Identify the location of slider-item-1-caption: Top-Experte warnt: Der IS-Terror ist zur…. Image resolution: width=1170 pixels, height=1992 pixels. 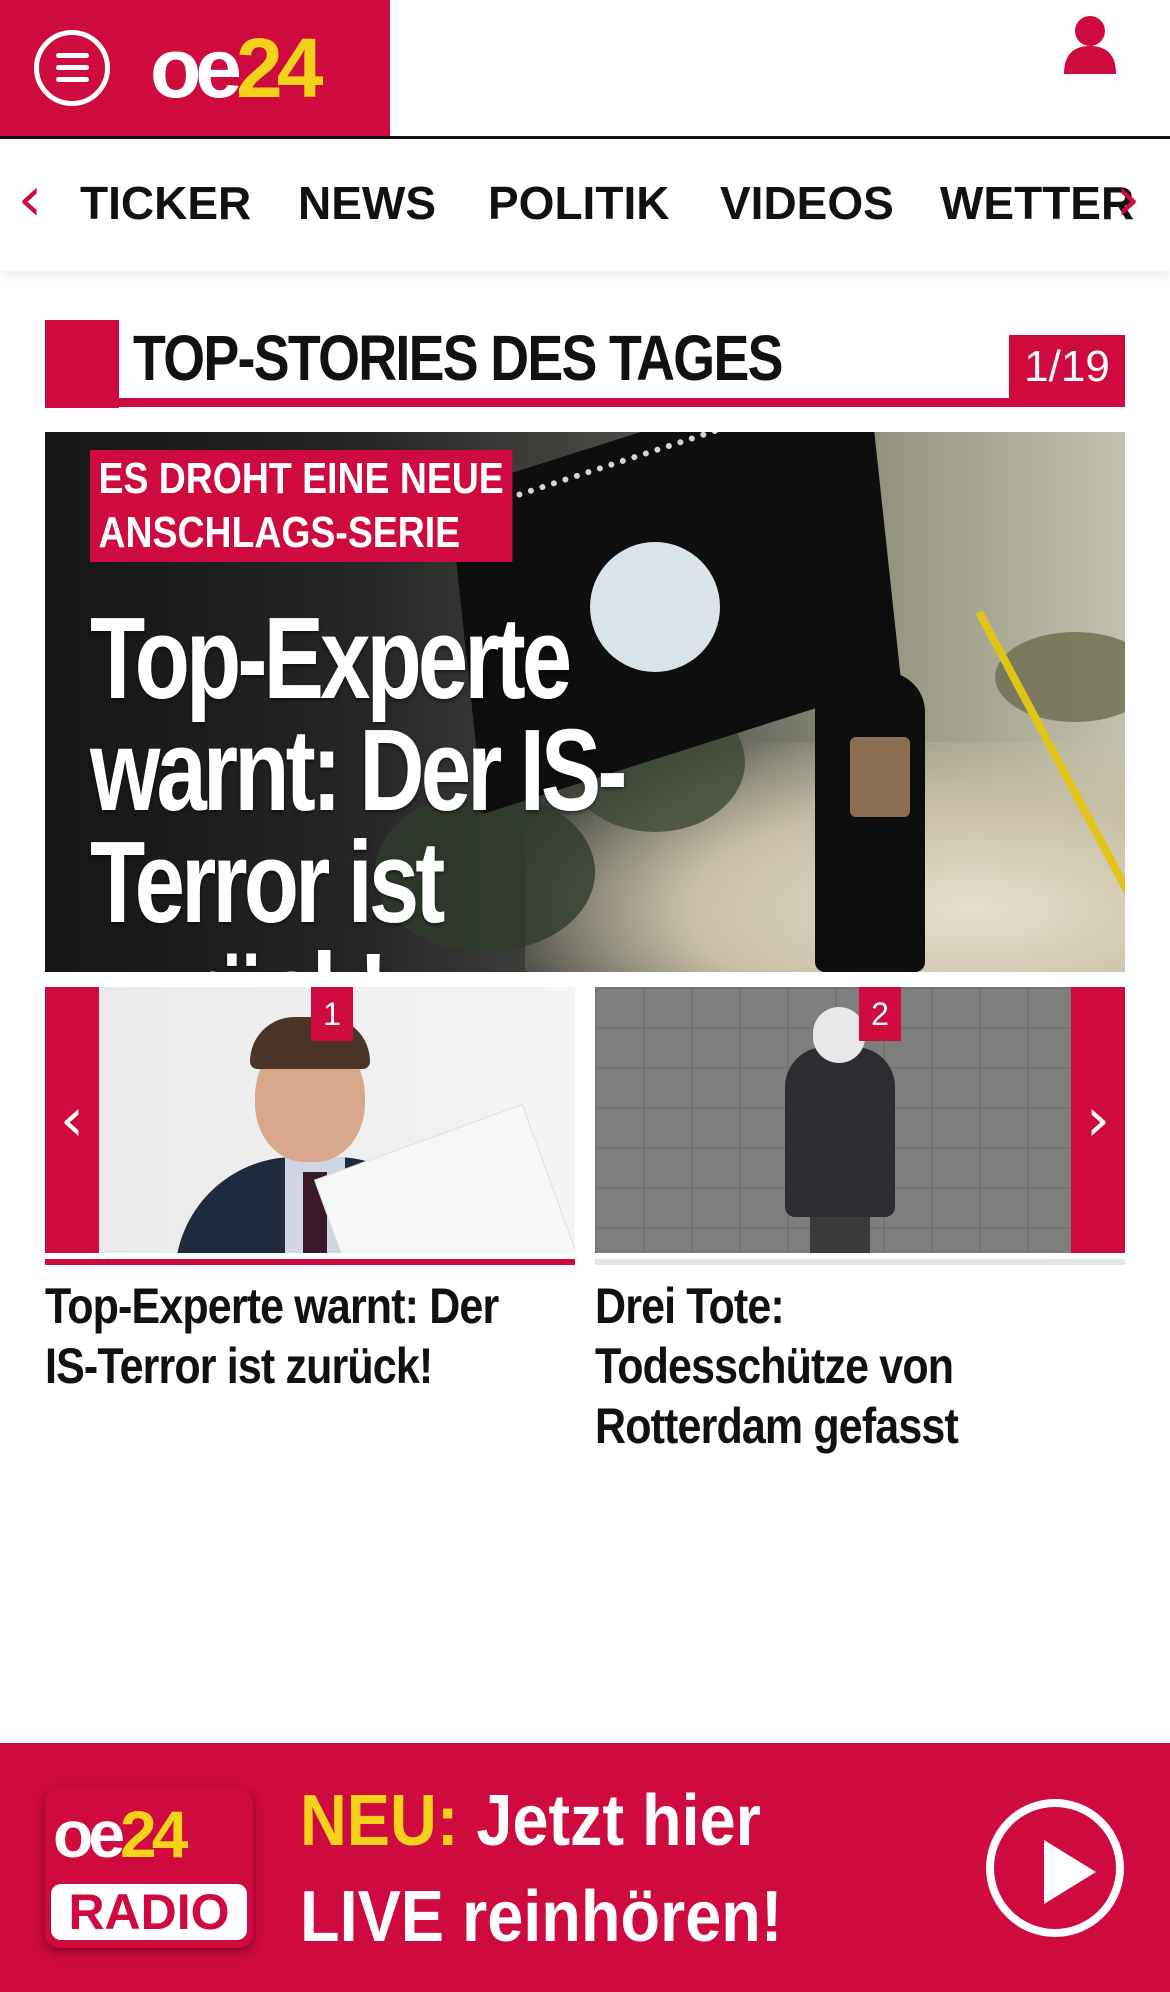
(277, 1336).